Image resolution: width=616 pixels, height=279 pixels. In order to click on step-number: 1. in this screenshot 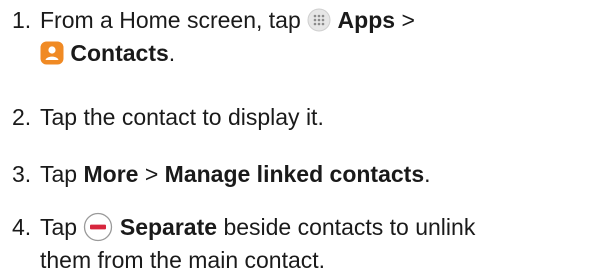, I will do `click(22, 20)`.